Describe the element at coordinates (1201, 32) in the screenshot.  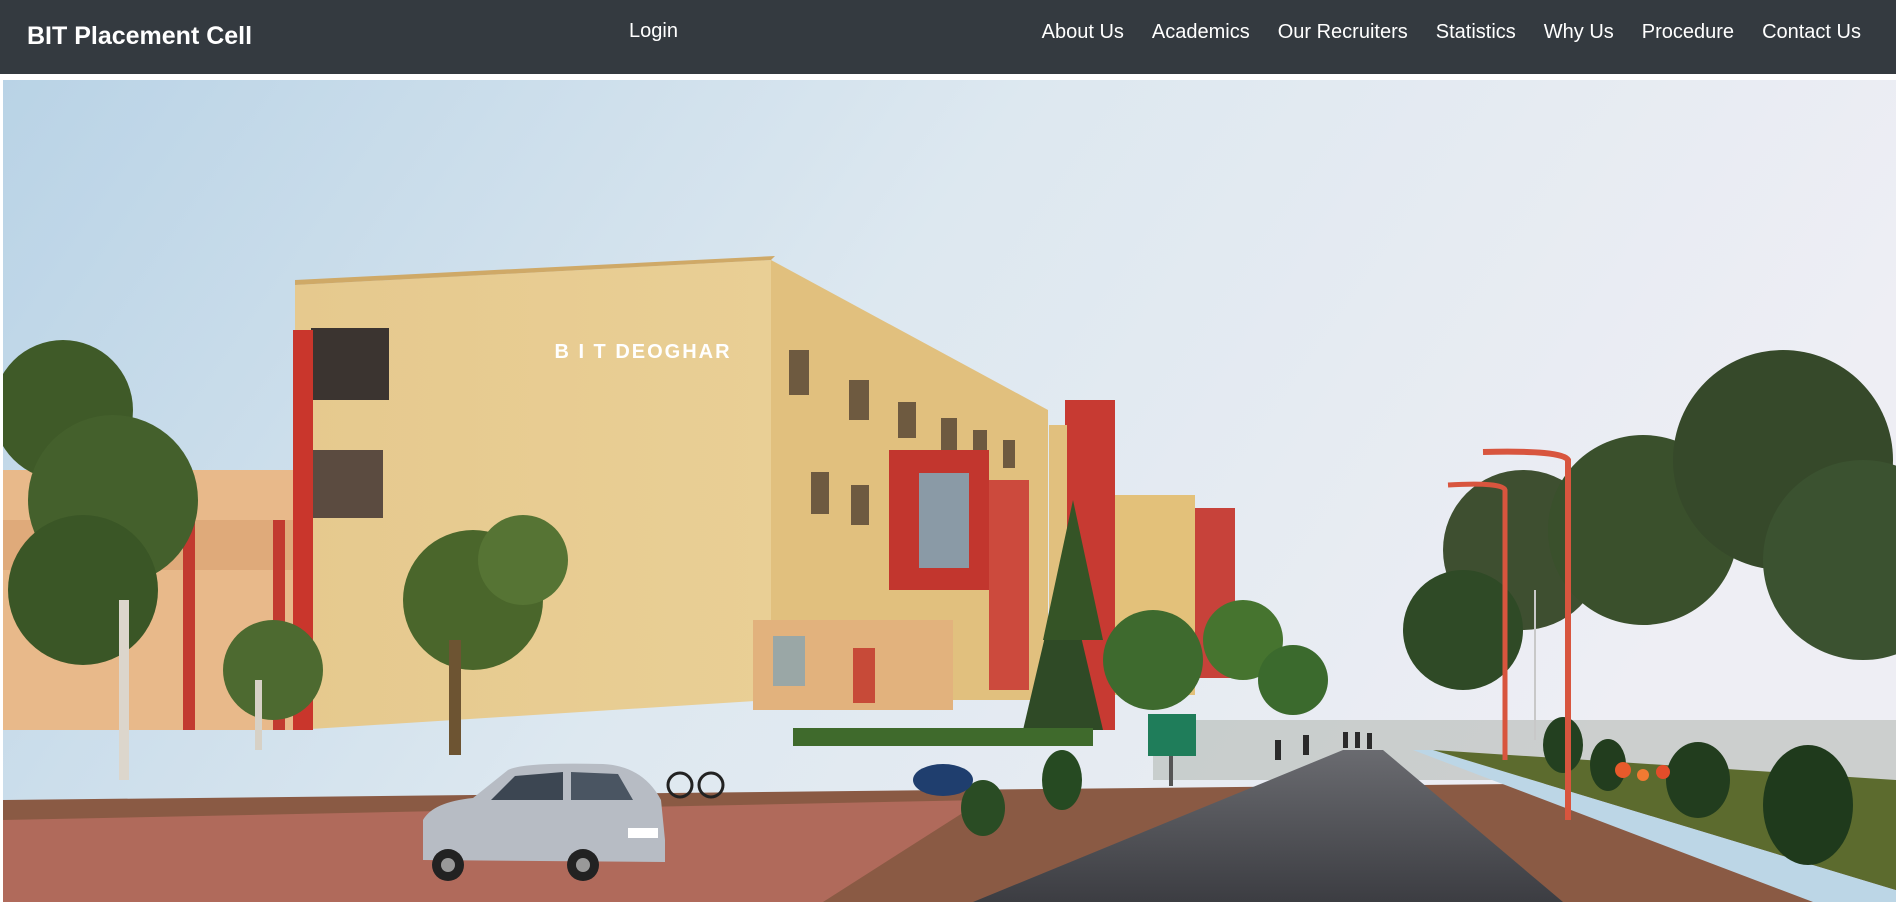
I see `nav-link-academics: Academics` at that location.